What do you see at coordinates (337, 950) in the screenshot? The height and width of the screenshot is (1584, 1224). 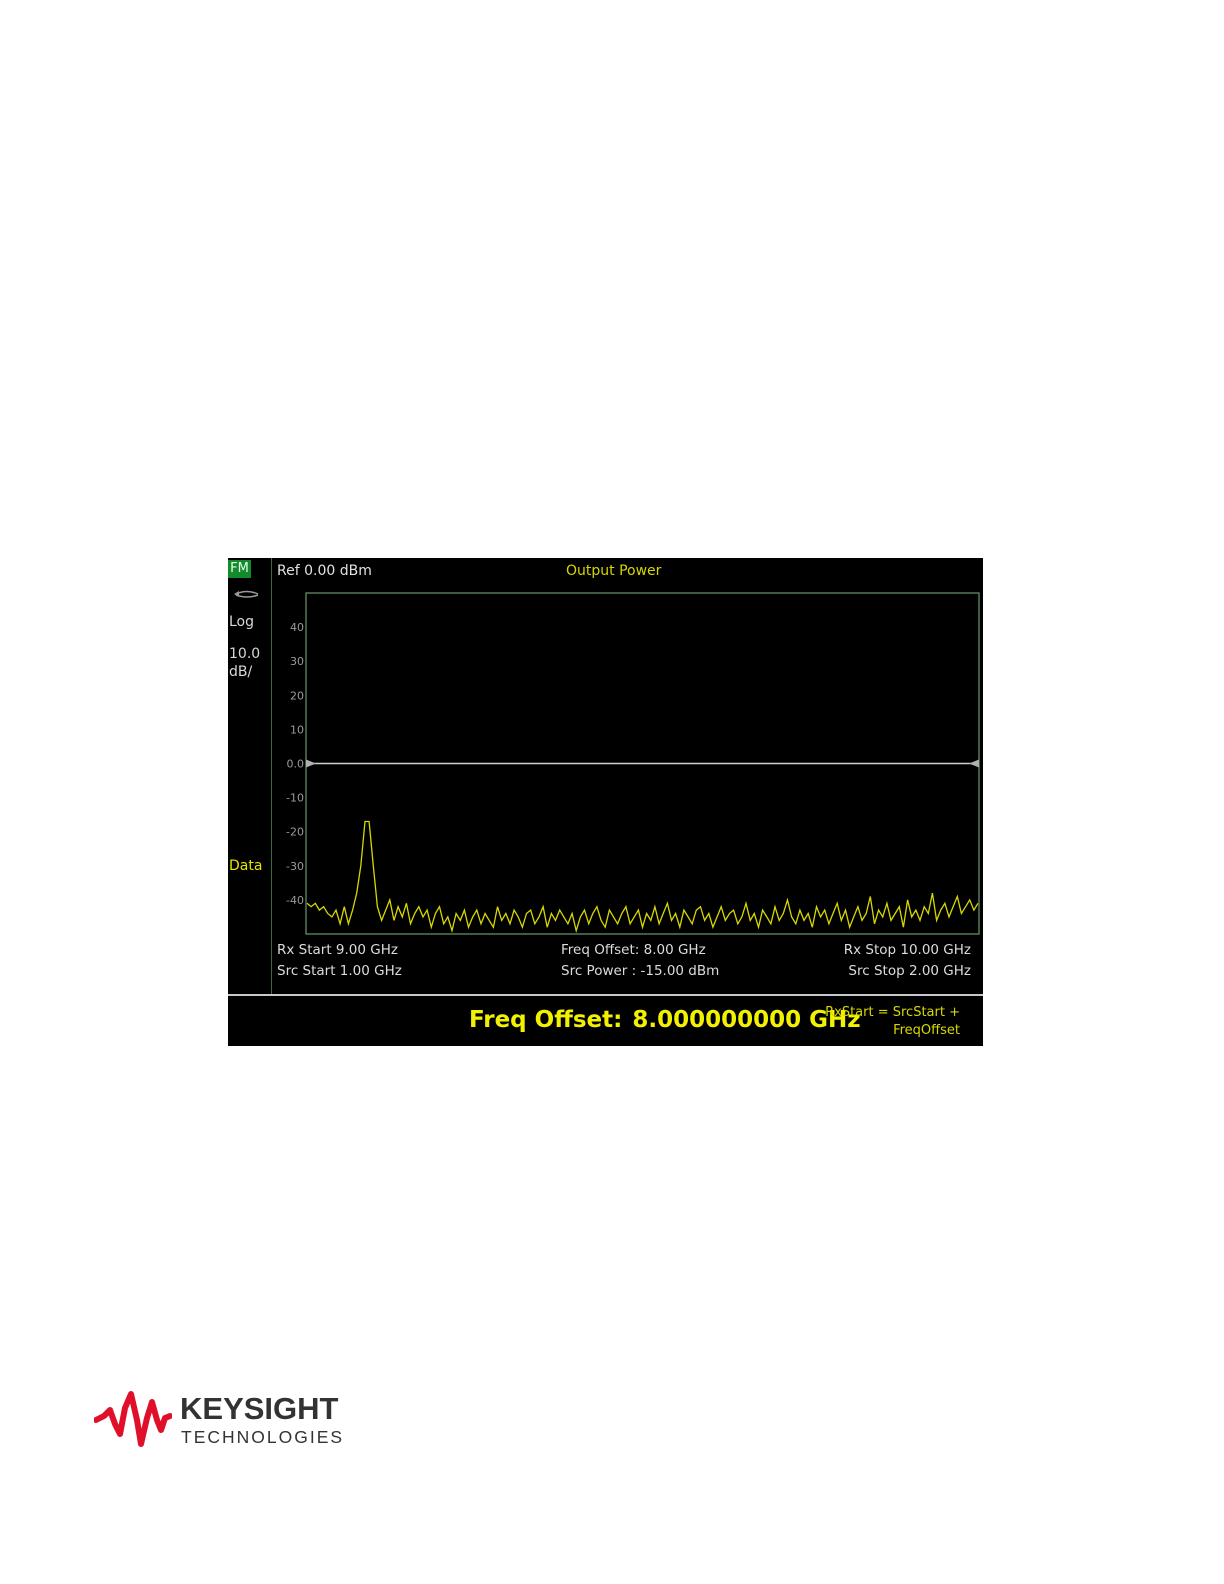 I see `rx-start-info: Rx Start 9.00 GHz` at bounding box center [337, 950].